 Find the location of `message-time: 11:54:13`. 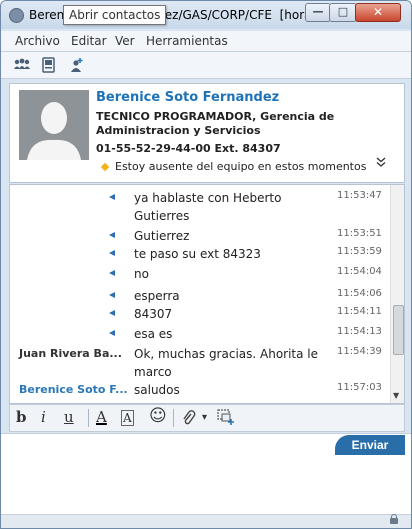

message-time: 11:54:13 is located at coordinates (359, 331).